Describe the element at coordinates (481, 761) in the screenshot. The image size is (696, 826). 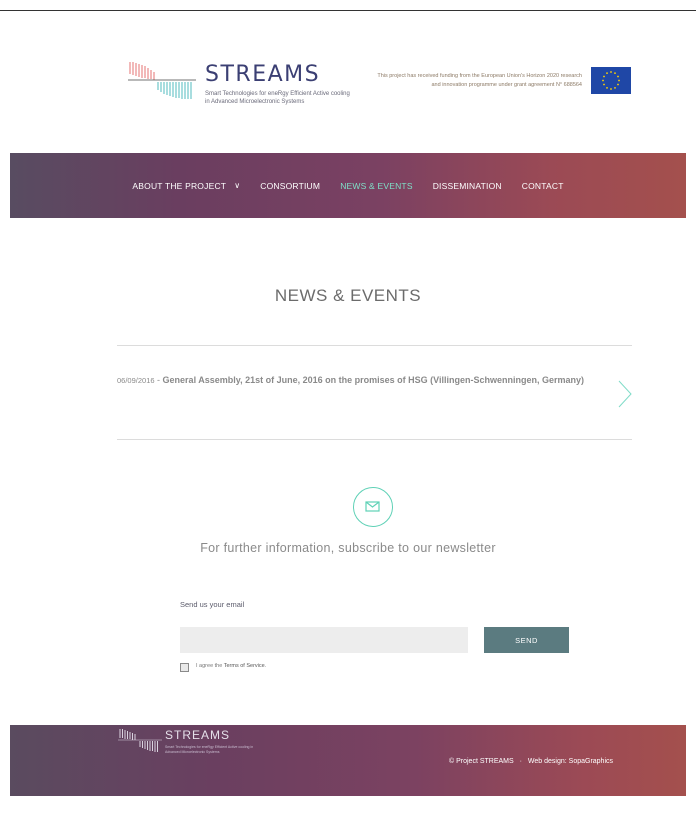
I see `copyright-text: © Project STREAMS` at that location.